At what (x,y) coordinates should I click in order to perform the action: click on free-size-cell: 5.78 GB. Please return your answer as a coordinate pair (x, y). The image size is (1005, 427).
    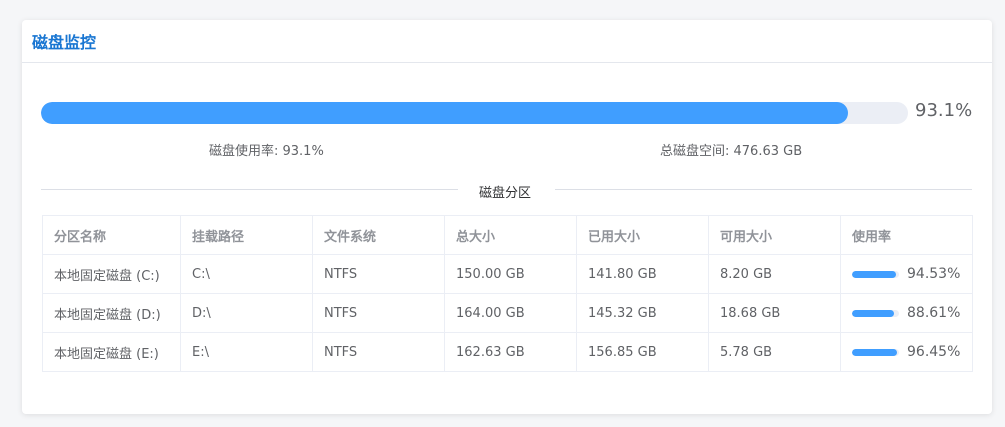
    Looking at the image, I should click on (774, 352).